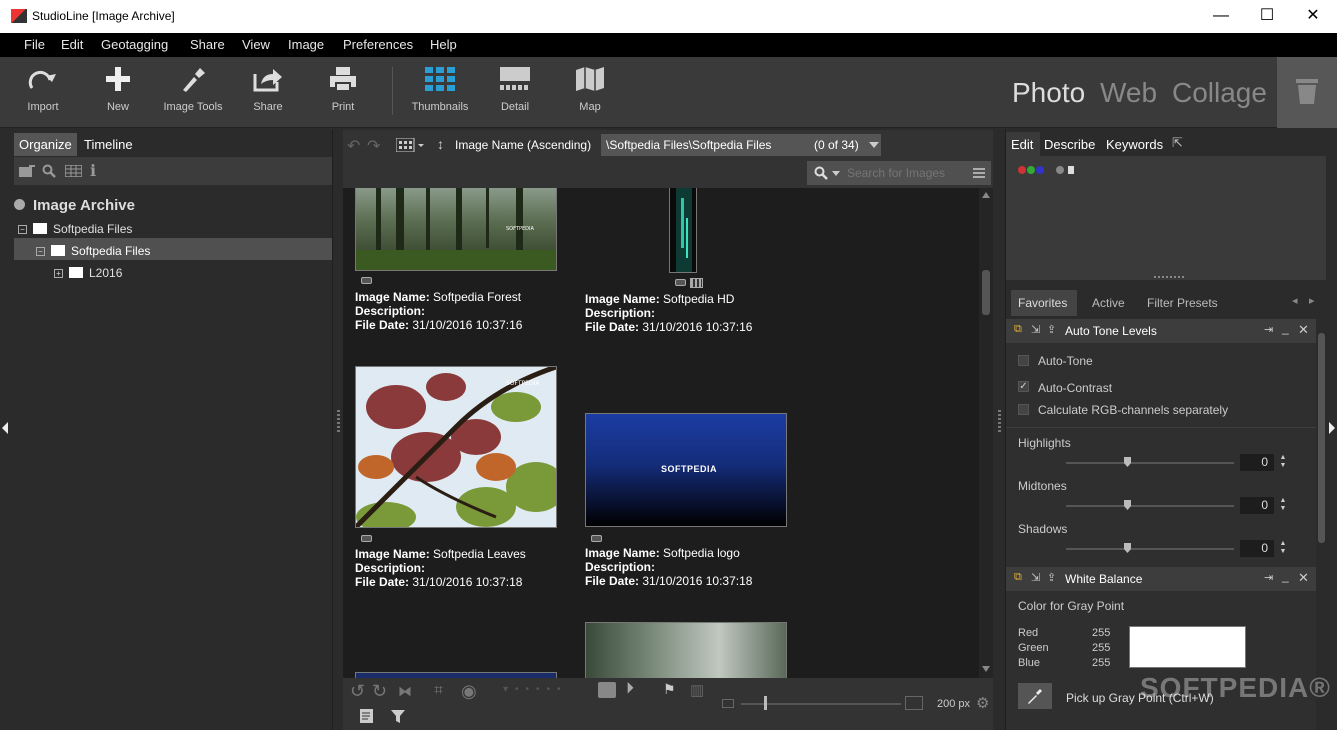 This screenshot has width=1337, height=730. Describe the element at coordinates (523, 145) in the screenshot. I see `sort-label: Image Name (Ascending)` at that location.